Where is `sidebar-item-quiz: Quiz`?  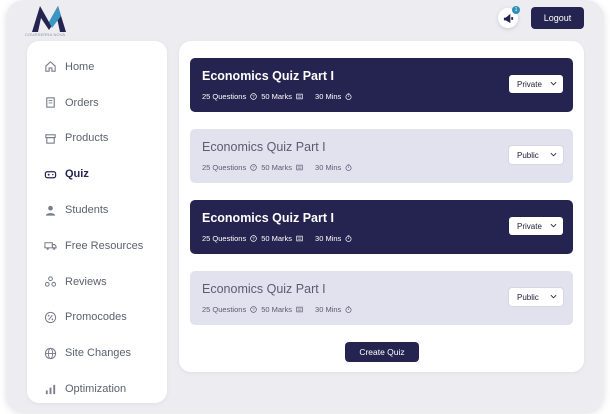
sidebar-item-quiz: Quiz is located at coordinates (97, 174).